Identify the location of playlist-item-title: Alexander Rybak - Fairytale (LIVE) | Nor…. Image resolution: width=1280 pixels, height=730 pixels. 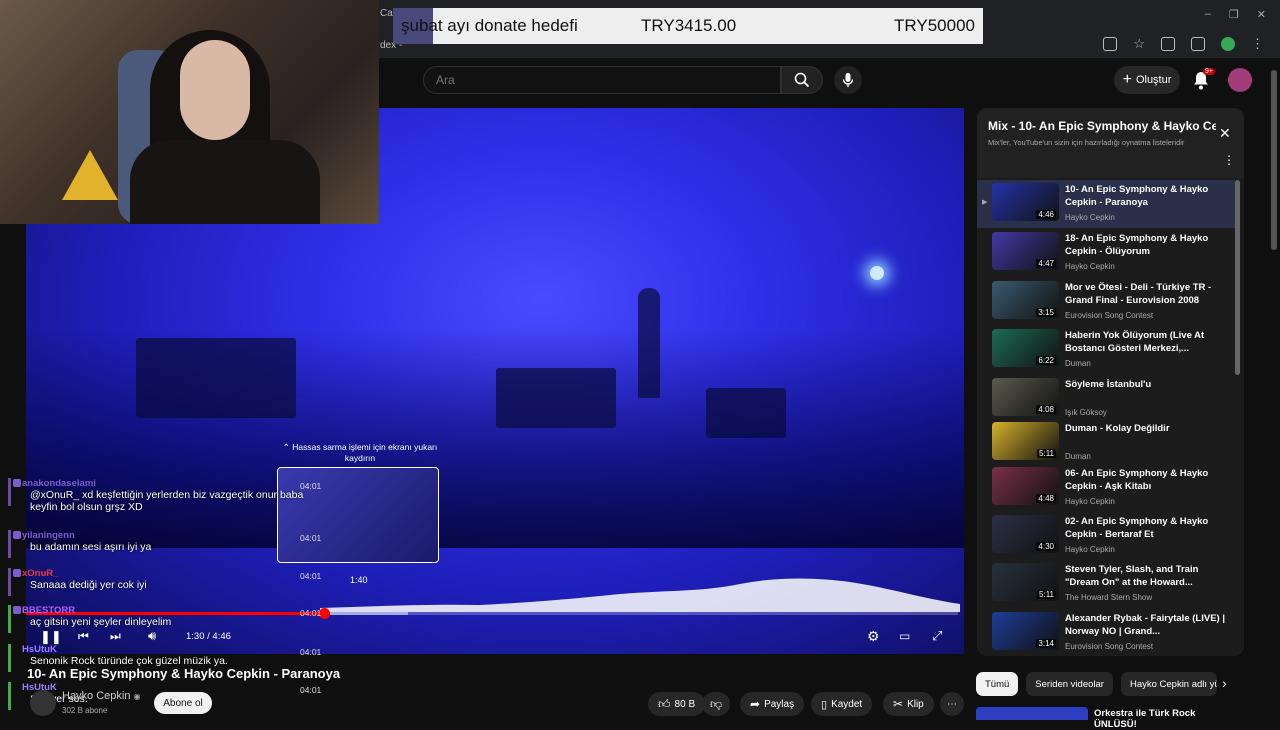
(1145, 625).